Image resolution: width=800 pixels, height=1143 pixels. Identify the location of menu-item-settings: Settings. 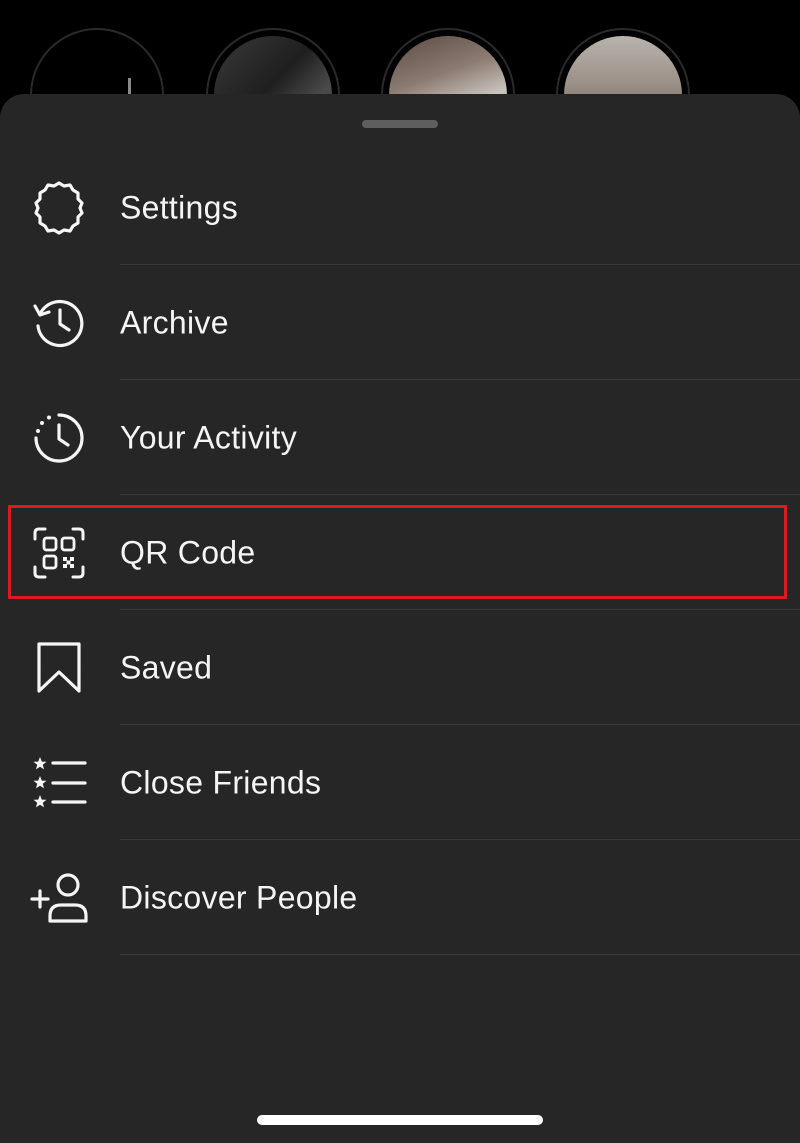
(400, 207).